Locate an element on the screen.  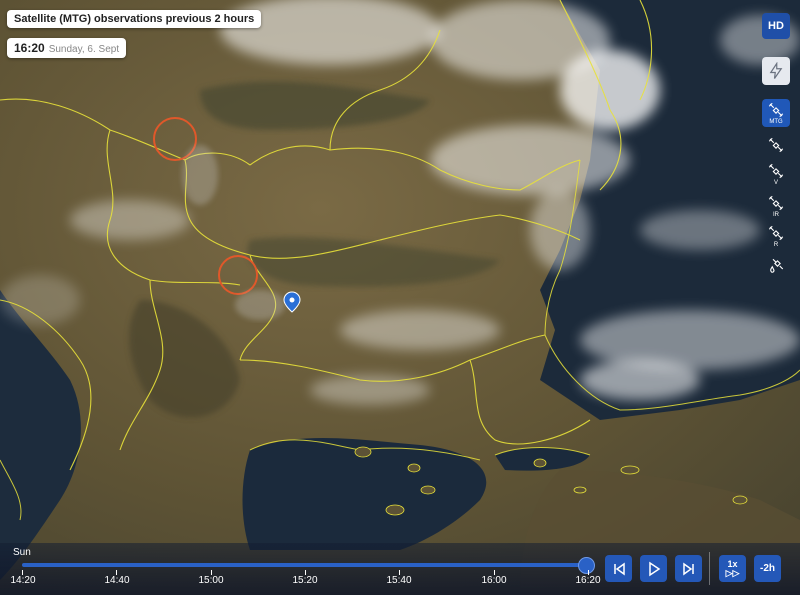
current-time-display: 16:20 Sunday, 6. Sept is located at coordinates (67, 48).